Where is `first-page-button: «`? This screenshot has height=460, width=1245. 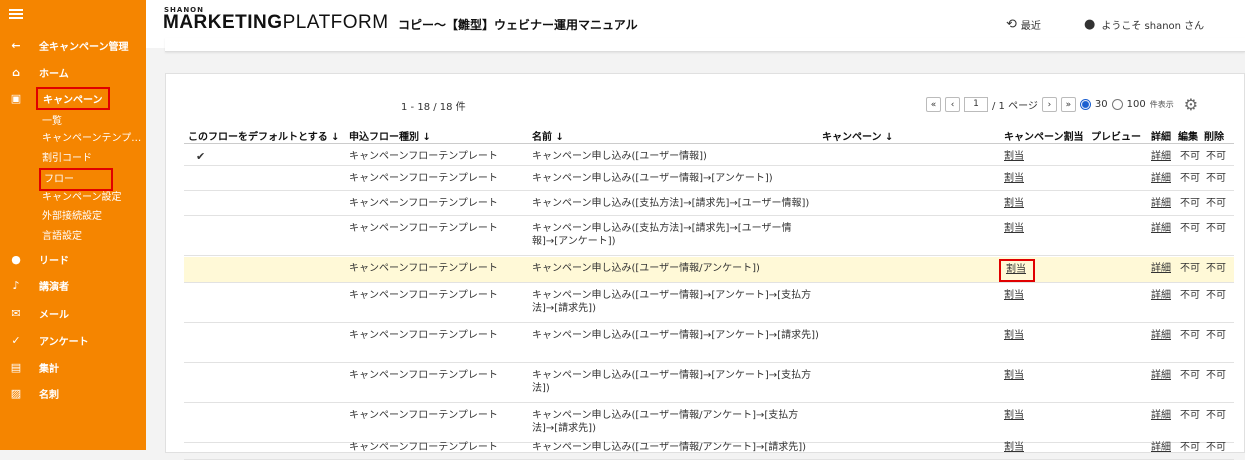
first-page-button: « is located at coordinates (933, 104).